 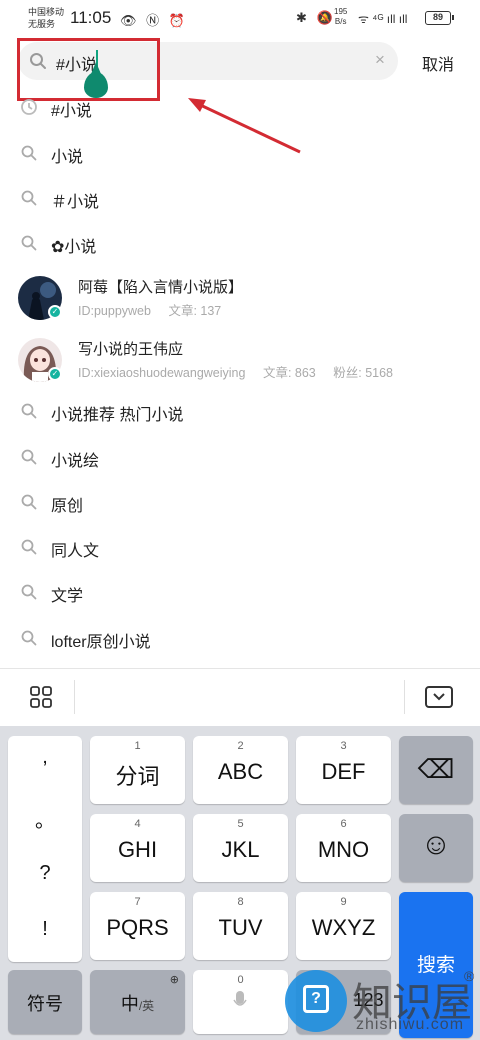 I want to click on key-label: ABC, so click(x=240, y=771).